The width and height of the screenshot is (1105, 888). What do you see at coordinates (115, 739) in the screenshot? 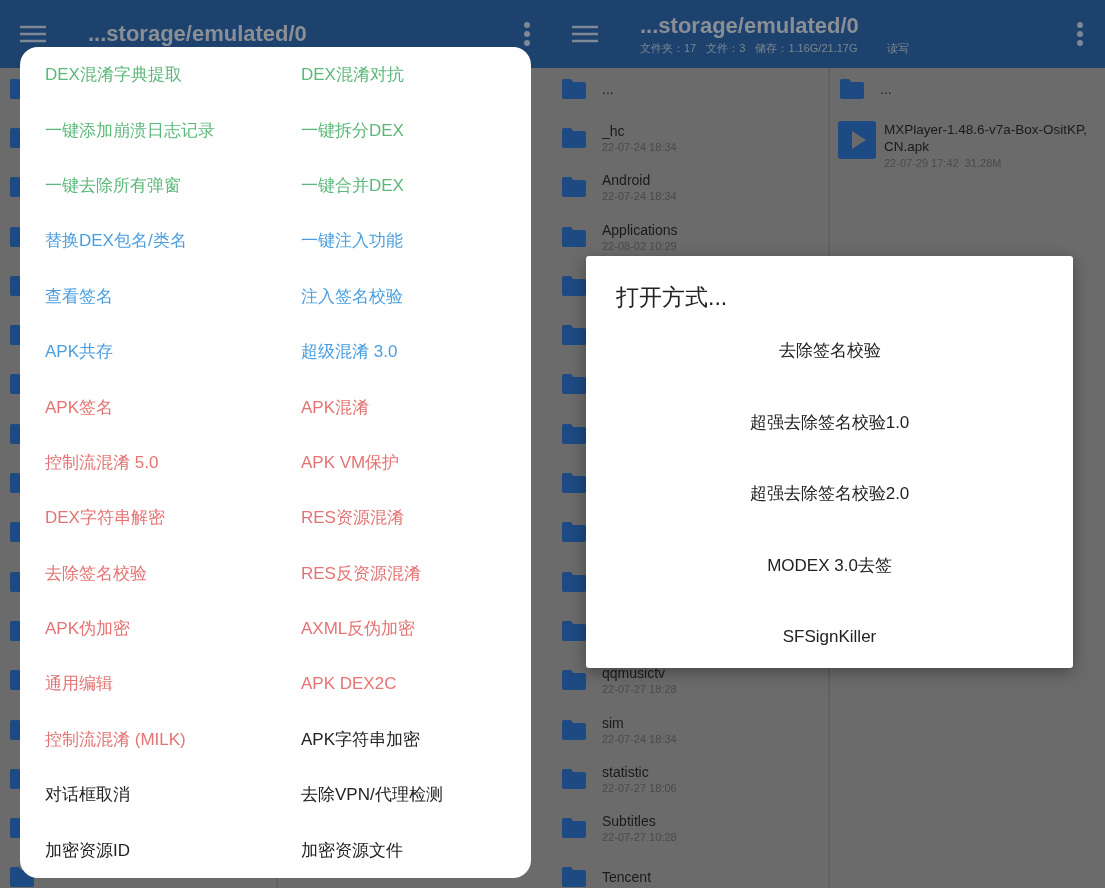
I see `menu-option: 控制流混淆 (MILK)` at bounding box center [115, 739].